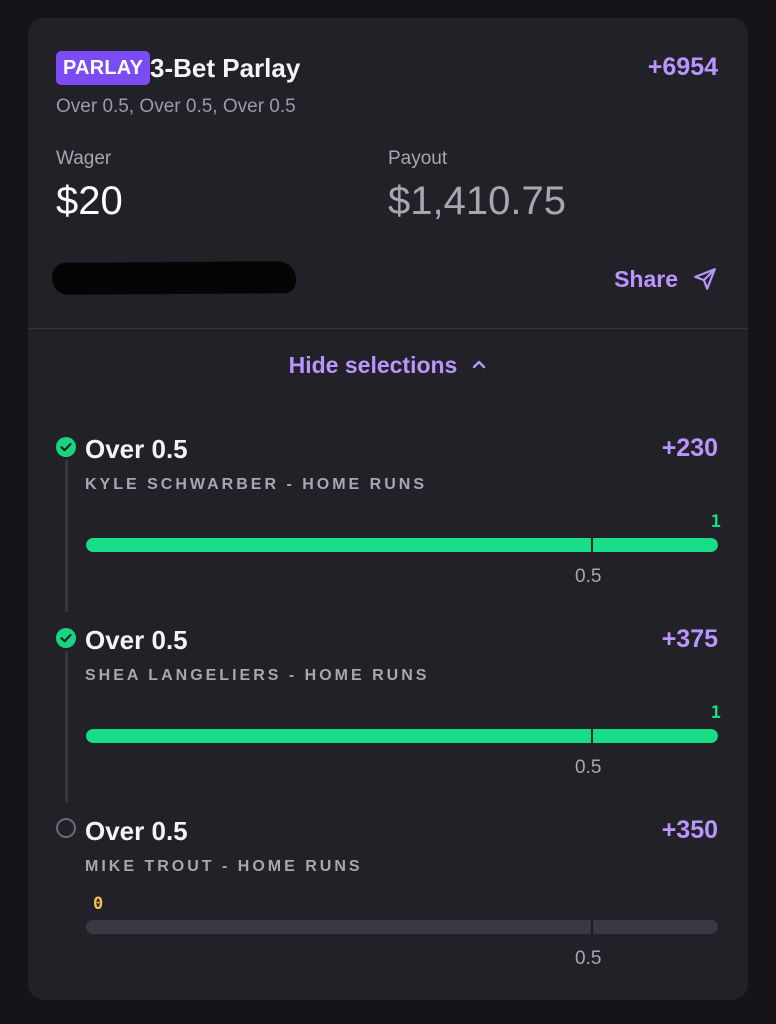 The width and height of the screenshot is (776, 1024). I want to click on wager-label: Wager, so click(84, 158).